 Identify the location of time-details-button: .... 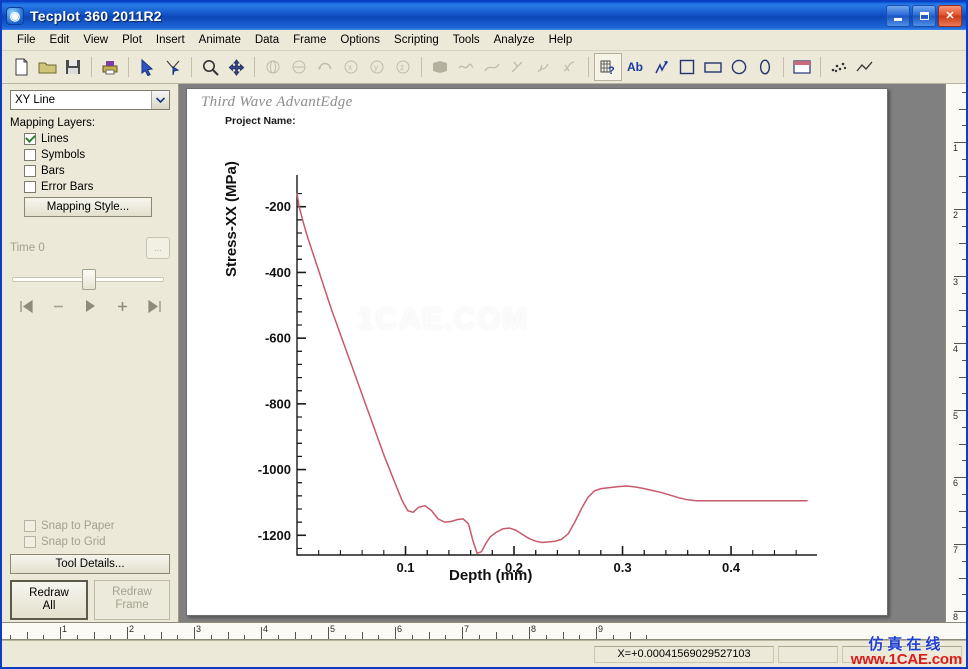
(158, 248).